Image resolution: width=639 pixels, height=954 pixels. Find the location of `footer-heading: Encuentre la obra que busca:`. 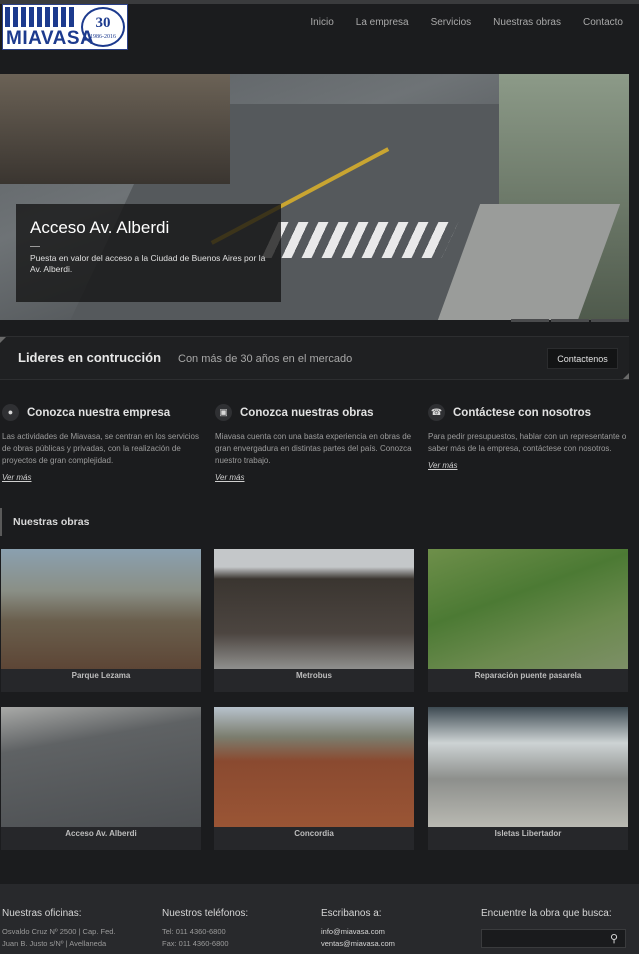

footer-heading: Encuentre la obra que busca: is located at coordinates (546, 913).